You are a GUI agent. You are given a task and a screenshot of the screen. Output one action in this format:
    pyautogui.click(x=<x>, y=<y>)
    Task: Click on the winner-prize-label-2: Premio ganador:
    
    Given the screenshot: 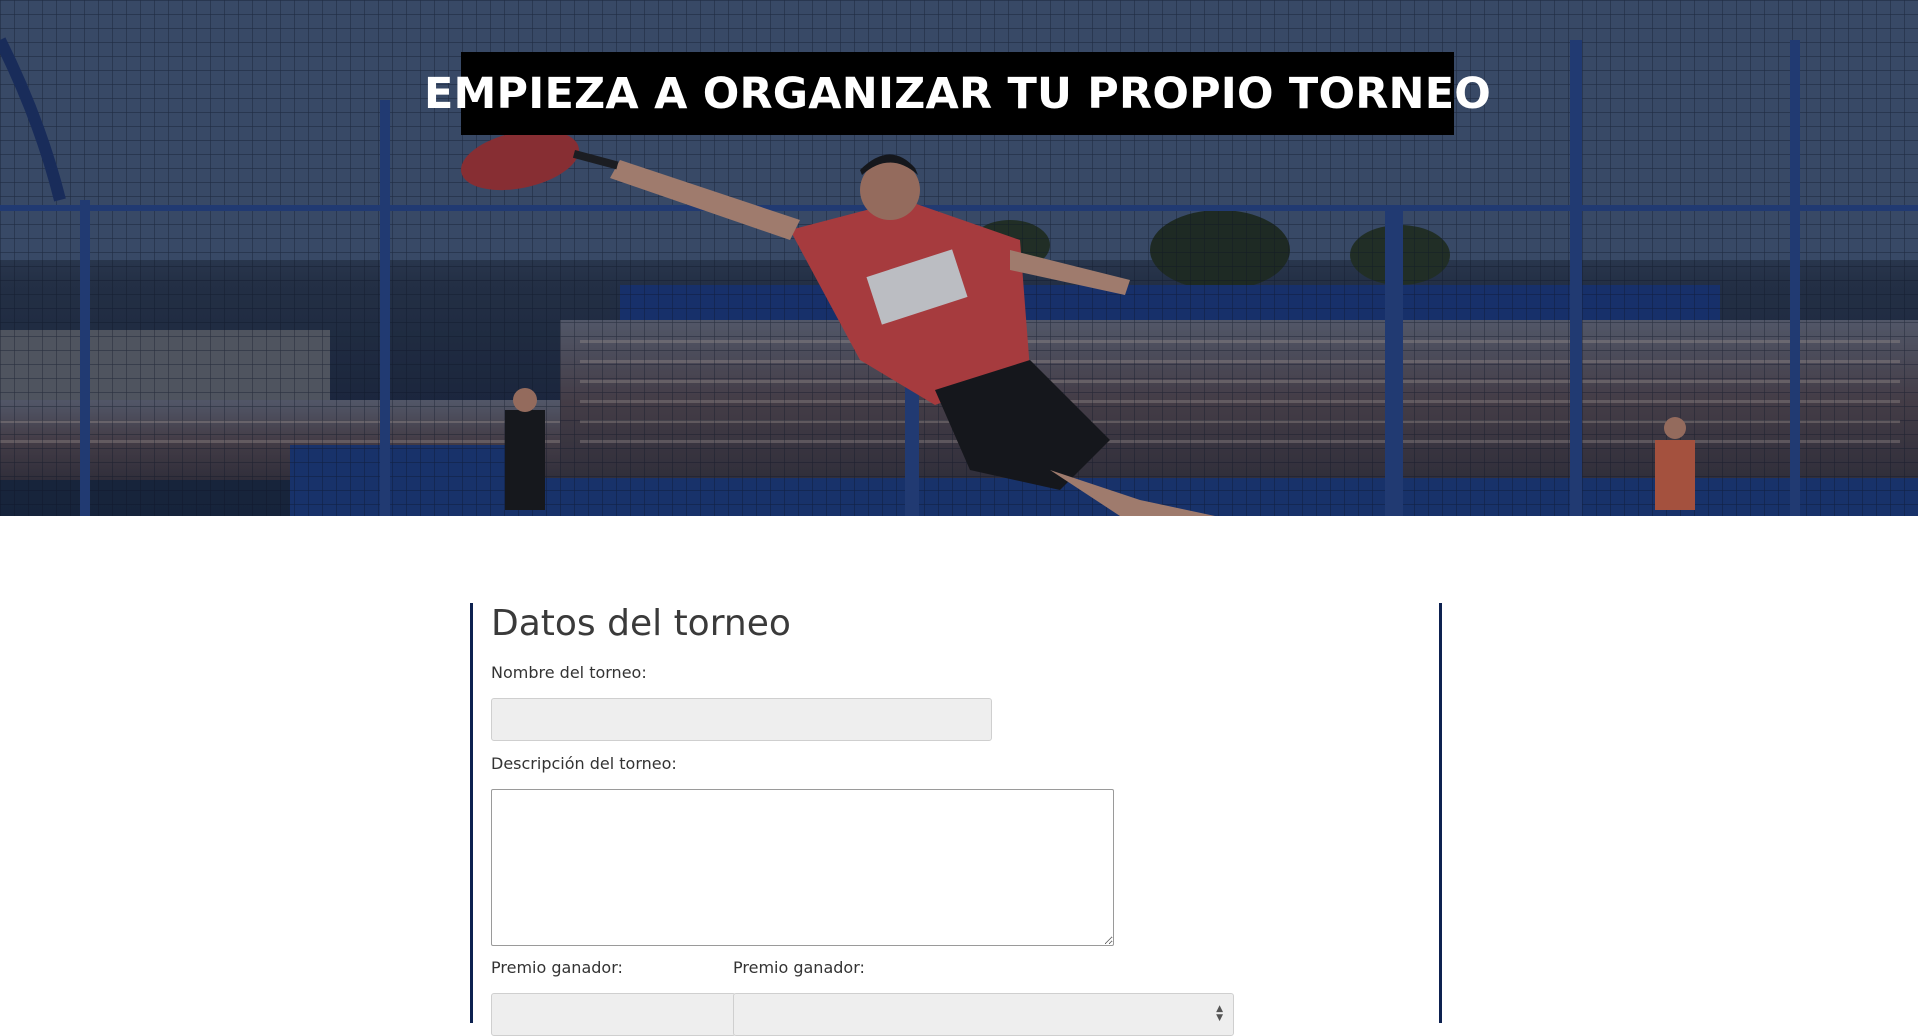 What is the action you would take?
    pyautogui.click(x=799, y=967)
    